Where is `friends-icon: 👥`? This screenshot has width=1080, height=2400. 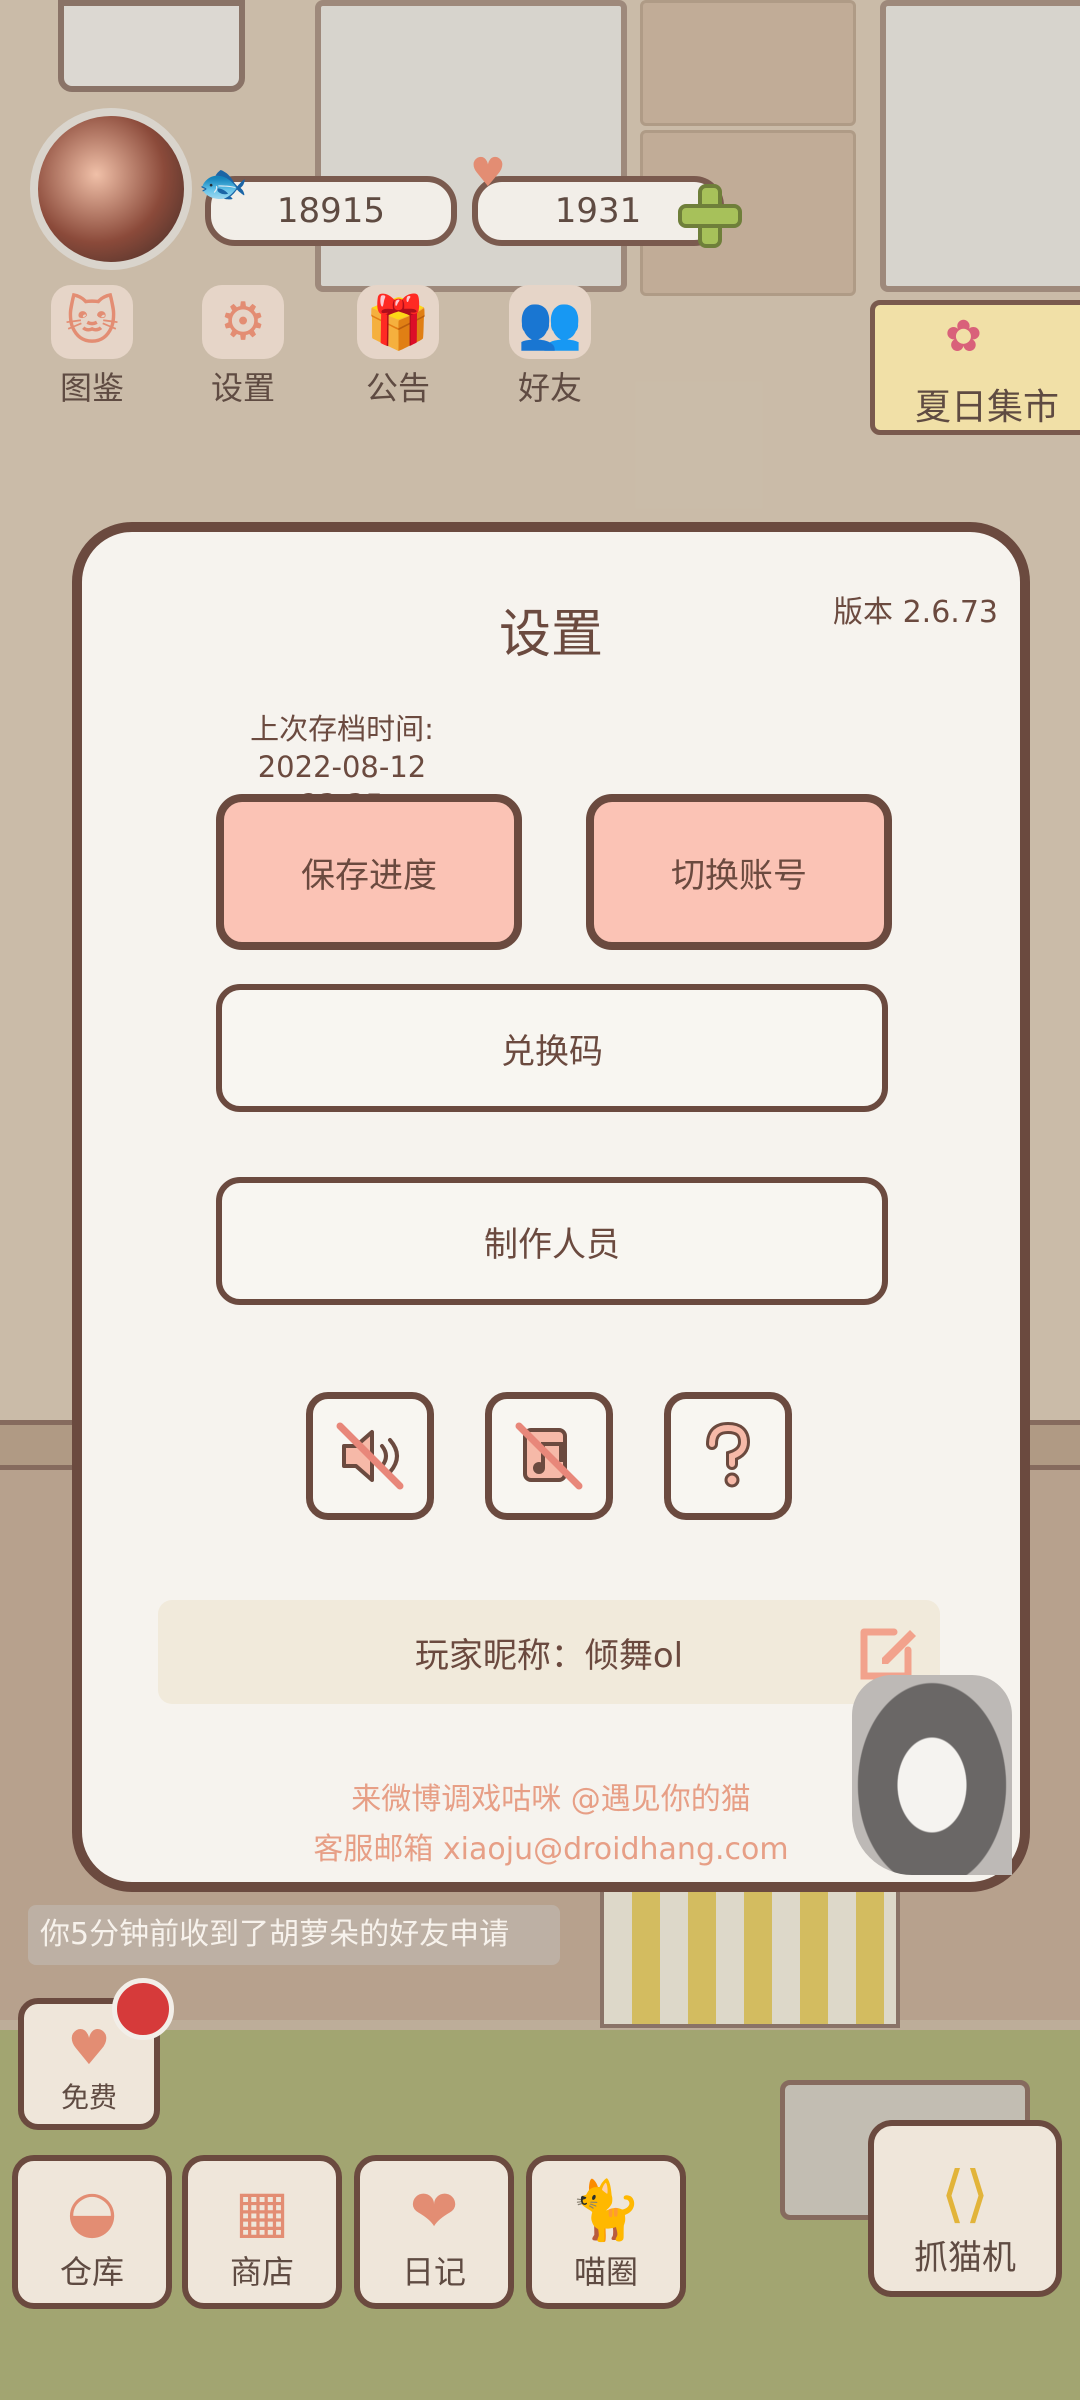 friends-icon: 👥 is located at coordinates (550, 322).